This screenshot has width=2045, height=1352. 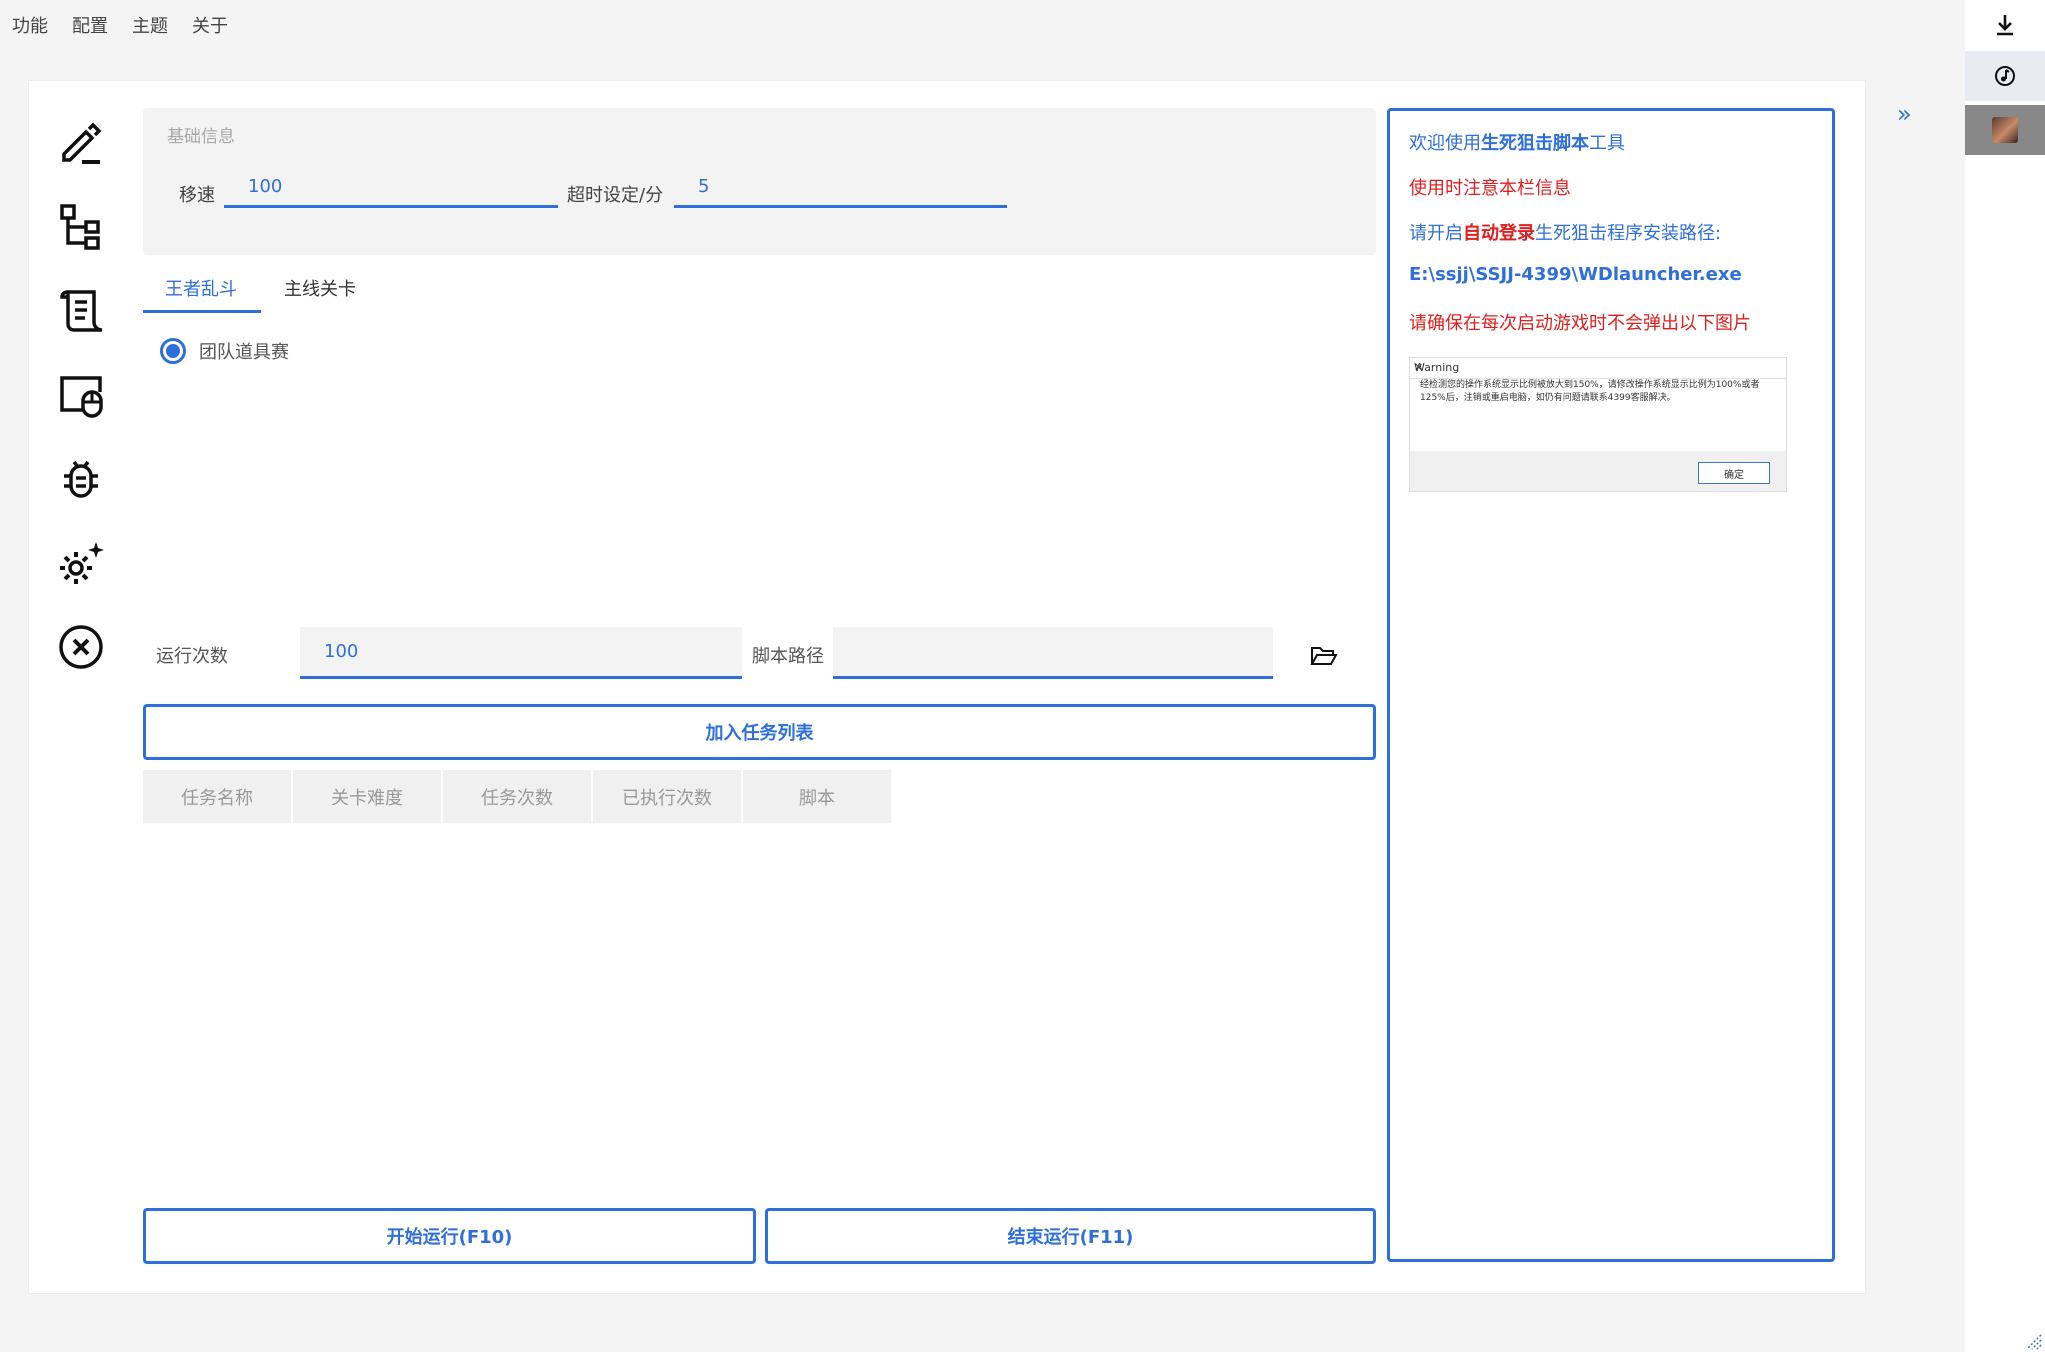 I want to click on welcome-bold: 生死狙击脚本, so click(x=1535, y=143).